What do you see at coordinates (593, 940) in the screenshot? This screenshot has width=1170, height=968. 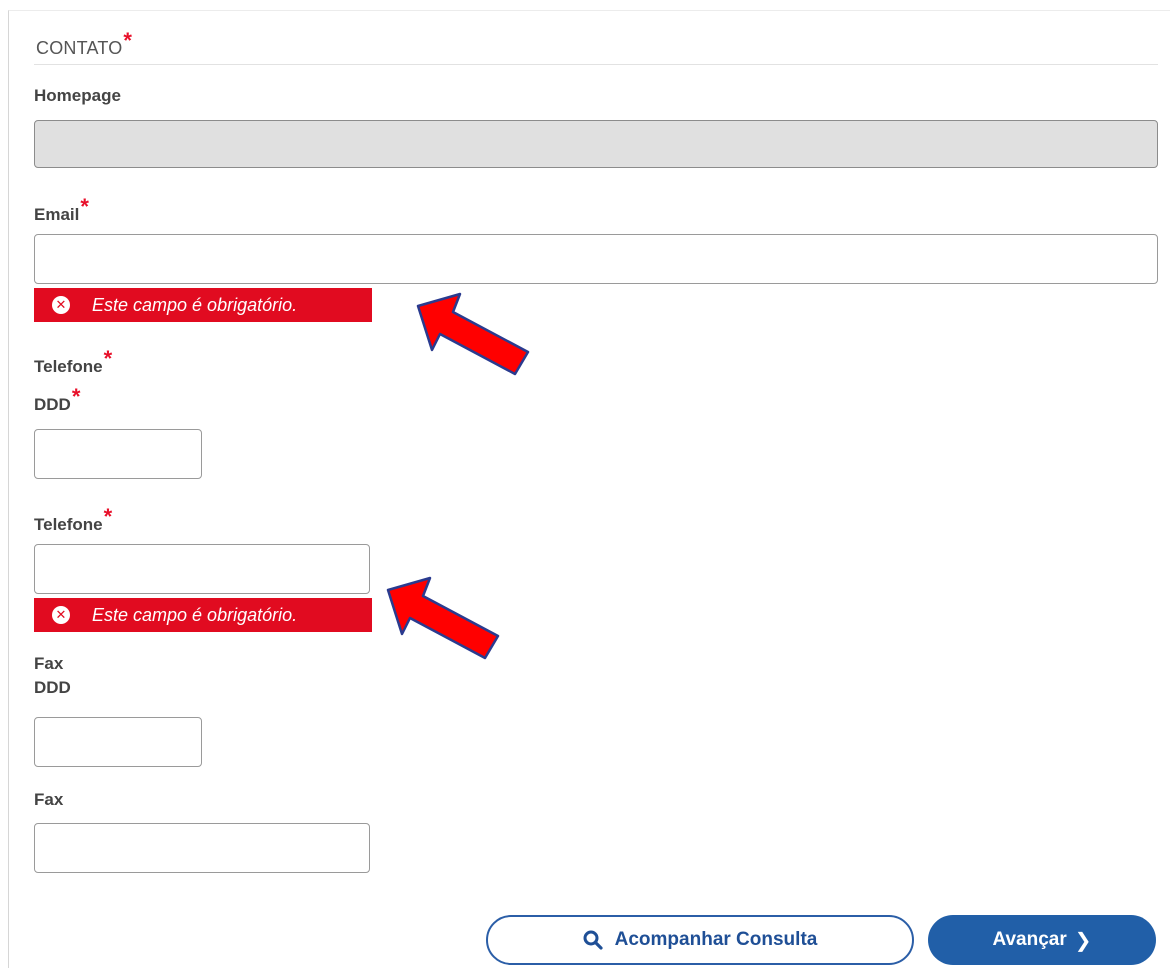 I see `search-icon` at bounding box center [593, 940].